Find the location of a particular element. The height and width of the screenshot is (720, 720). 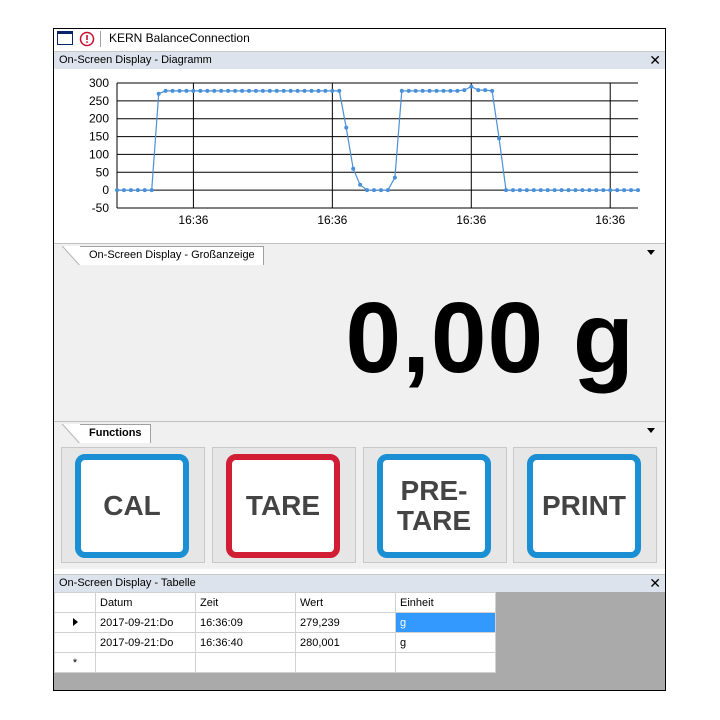

current-row-indicator is located at coordinates (75, 622).